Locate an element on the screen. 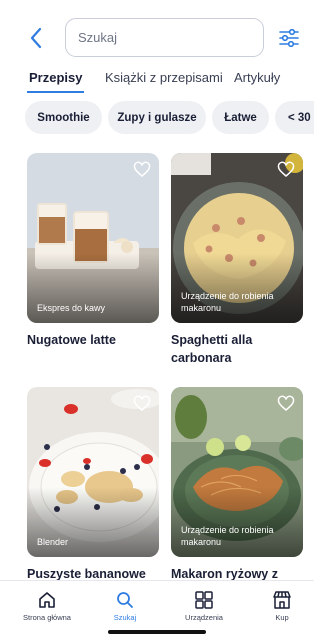 Image resolution: width=320 pixels, height=641 pixels. nav-search: Szukaj is located at coordinates (125, 606).